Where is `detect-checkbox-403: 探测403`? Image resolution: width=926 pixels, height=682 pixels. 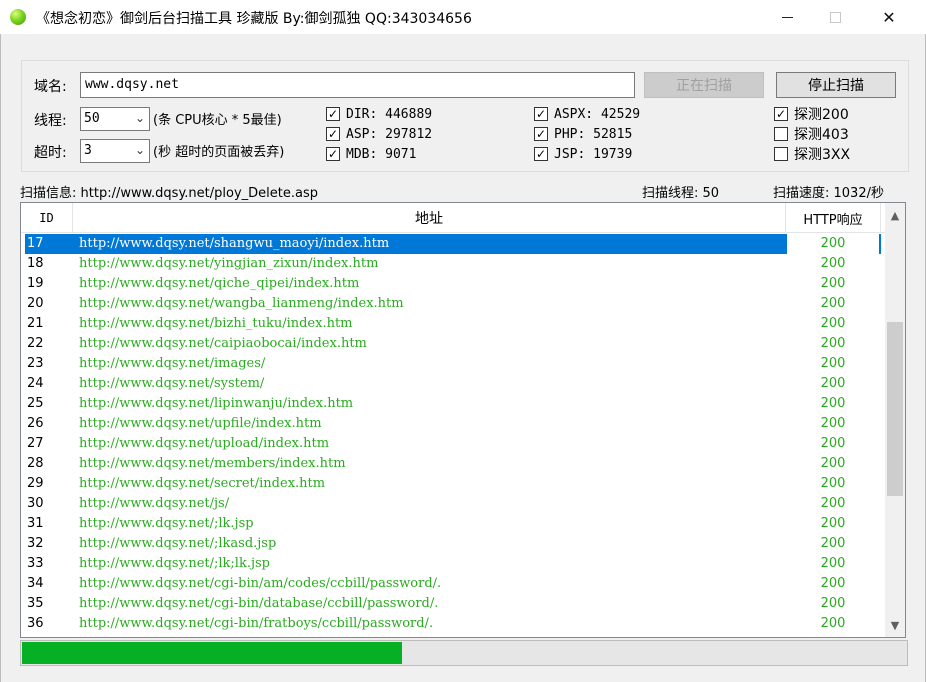 detect-checkbox-403: 探测403 is located at coordinates (811, 134).